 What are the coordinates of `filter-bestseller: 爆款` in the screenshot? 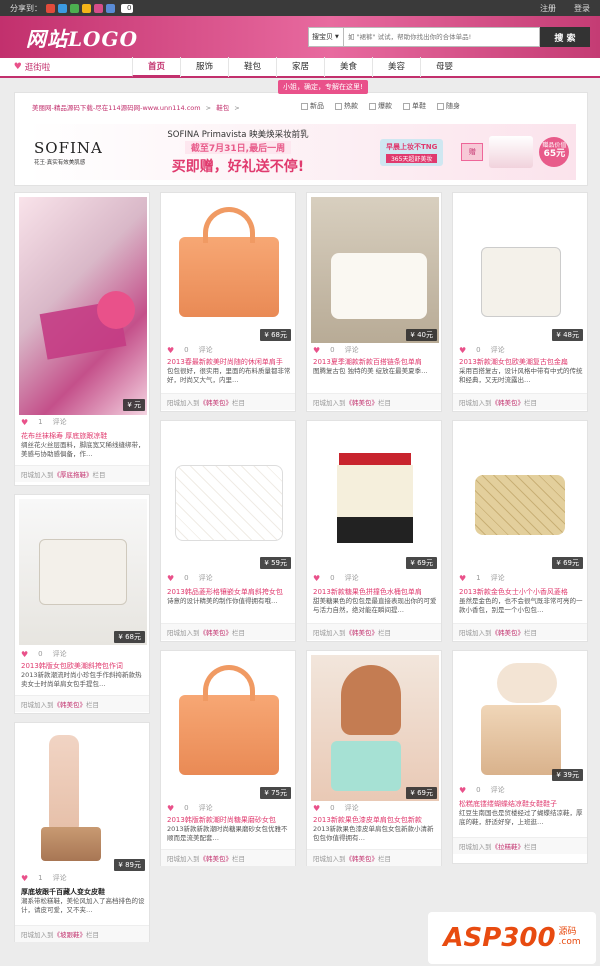 It's located at (380, 106).